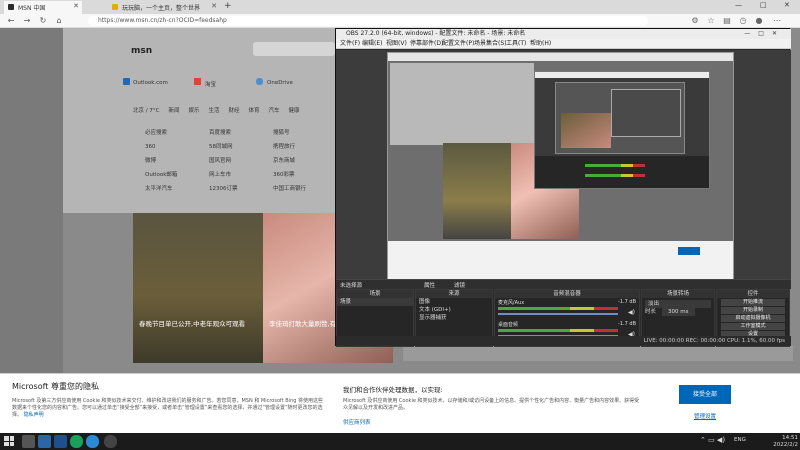 This screenshot has height=450, width=800. What do you see at coordinates (254, 111) in the screenshot?
I see `category-sports: 体育` at bounding box center [254, 111].